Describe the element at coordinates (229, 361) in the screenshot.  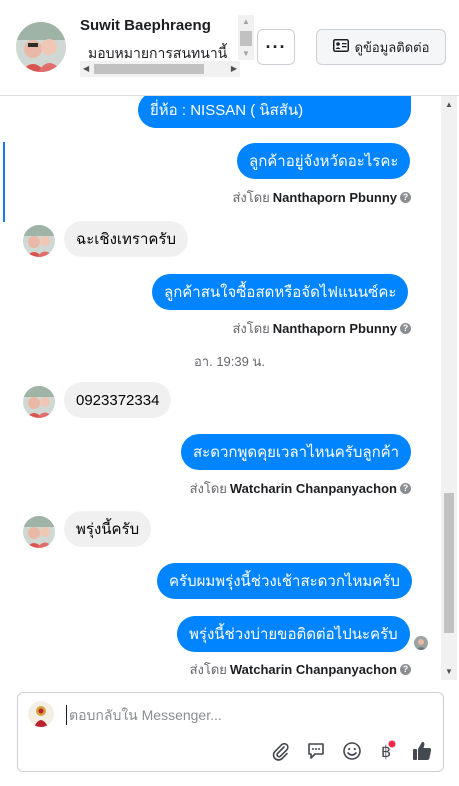
I see `timestamp-divider: อา. 19:39 น.` at that location.